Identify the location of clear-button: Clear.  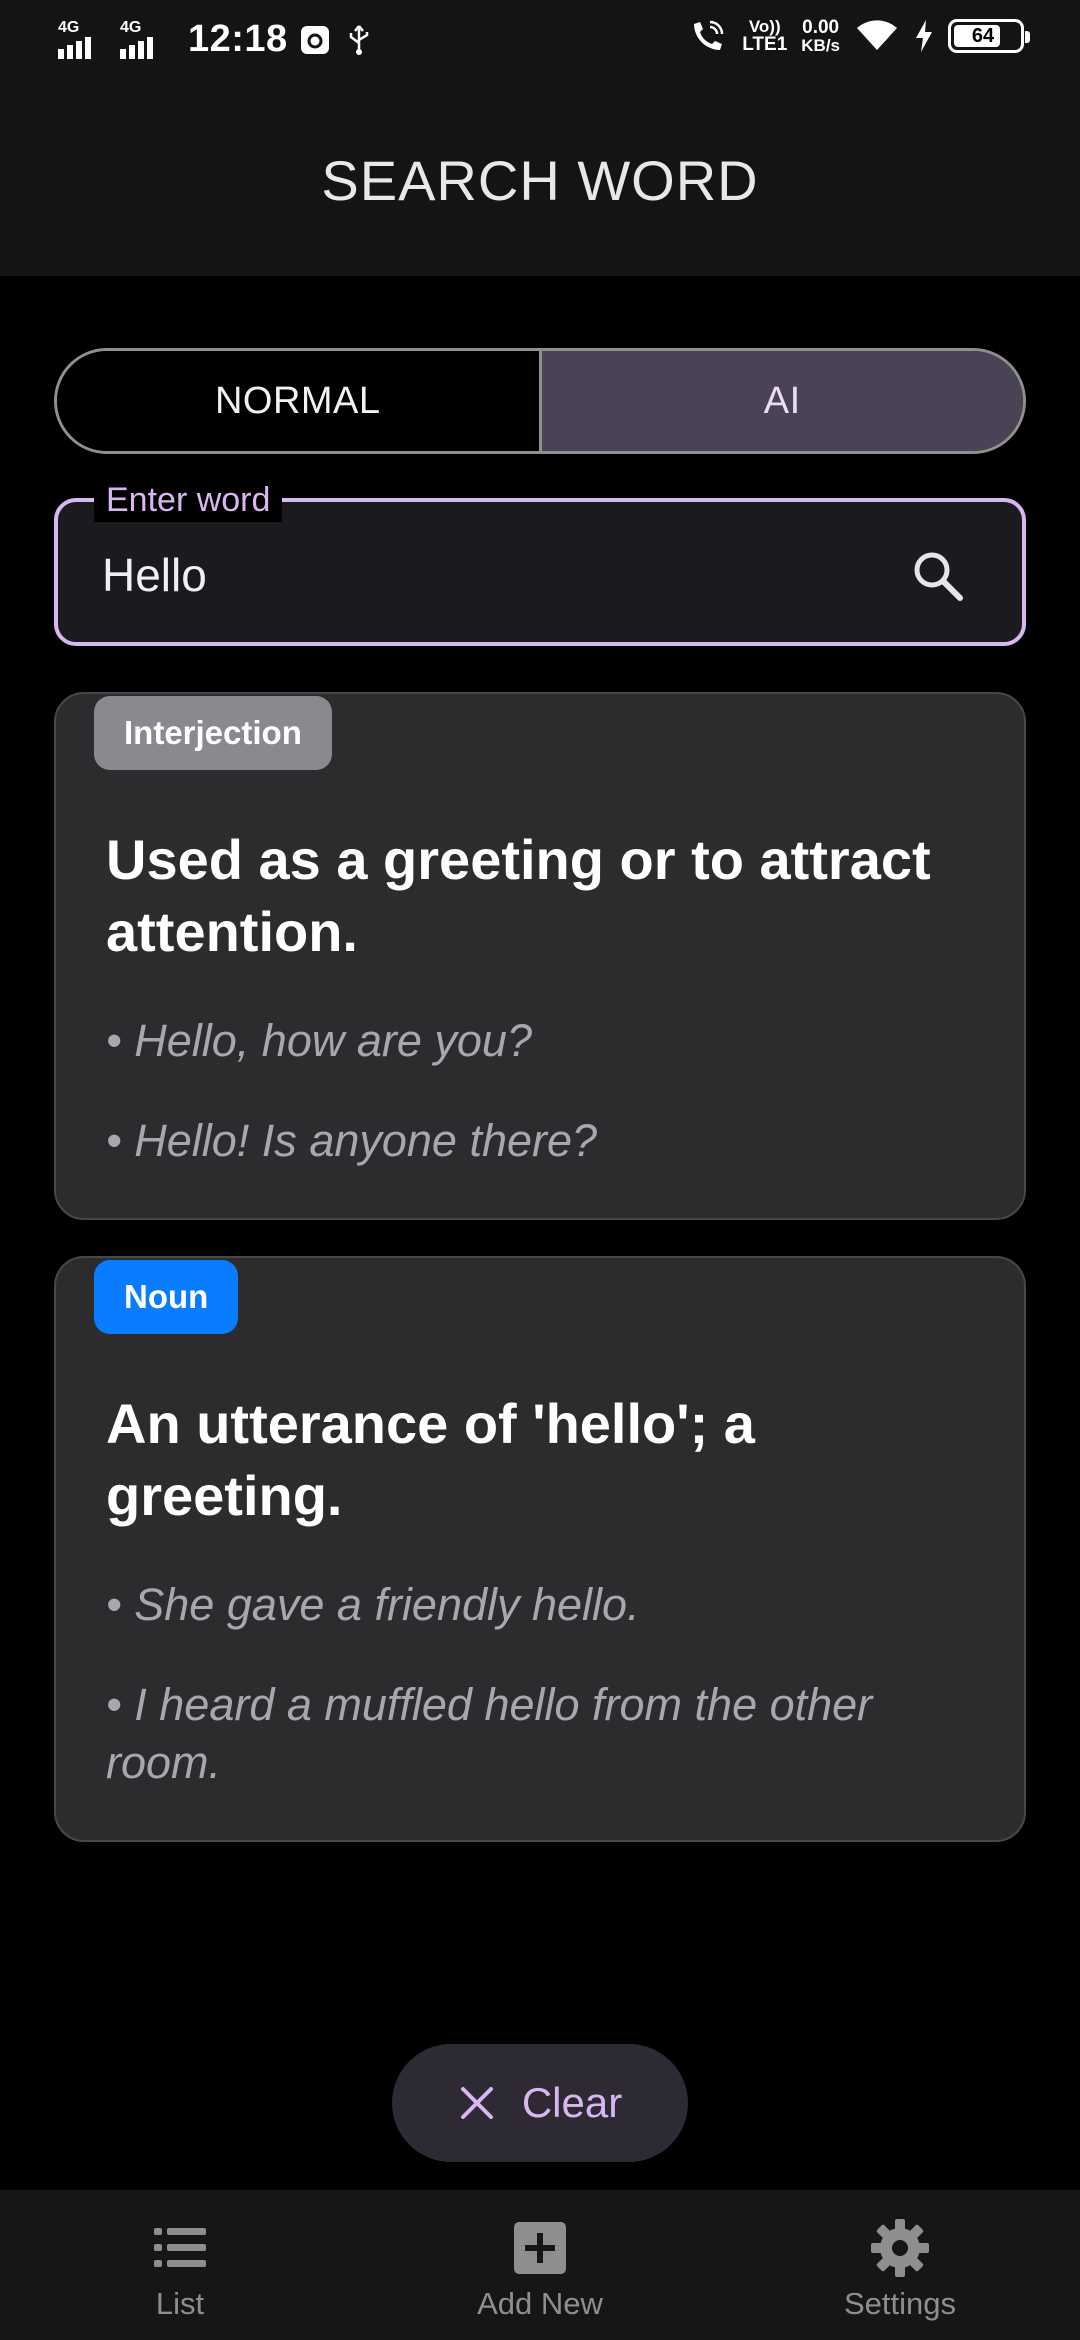
(540, 2103).